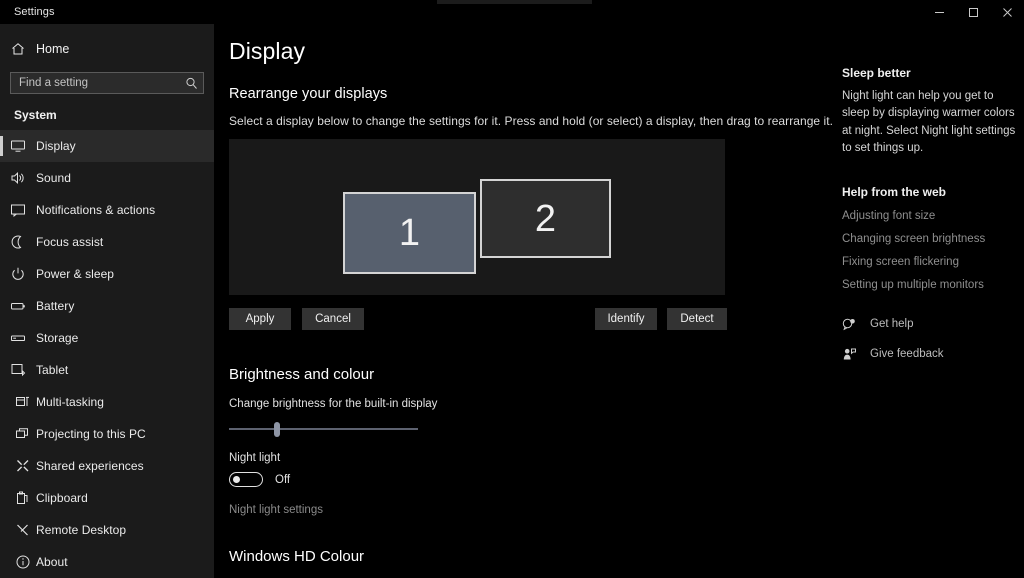  What do you see at coordinates (283, 479) in the screenshot?
I see `night-light-state: Off` at bounding box center [283, 479].